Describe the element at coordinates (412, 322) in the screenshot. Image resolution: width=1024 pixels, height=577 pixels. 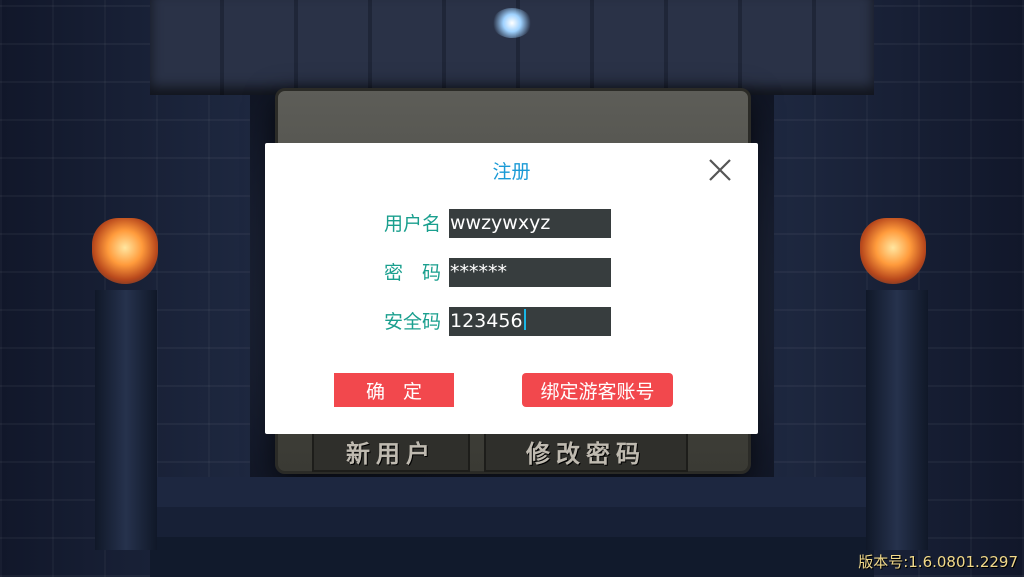
I see `security-code-label: 安全码` at that location.